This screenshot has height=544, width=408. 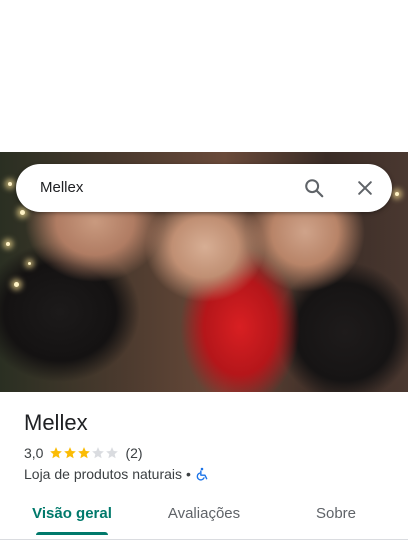 I want to click on search-icon, so click(x=314, y=188).